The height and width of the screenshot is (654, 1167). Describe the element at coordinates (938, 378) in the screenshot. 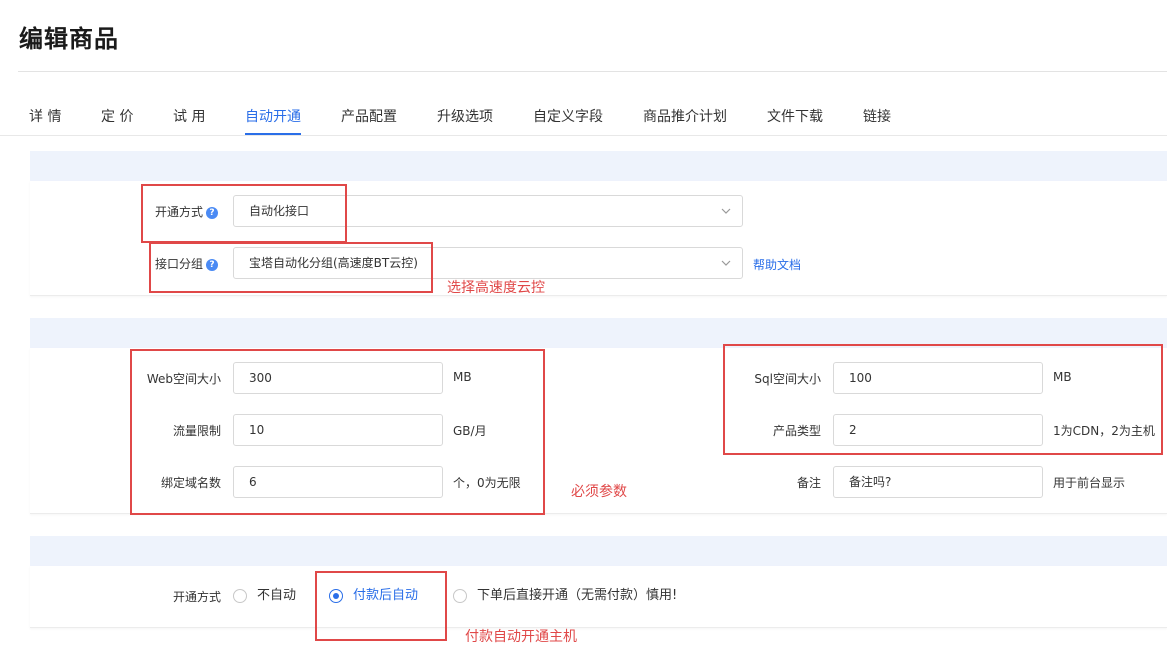

I see `sql-space-input: 100` at that location.